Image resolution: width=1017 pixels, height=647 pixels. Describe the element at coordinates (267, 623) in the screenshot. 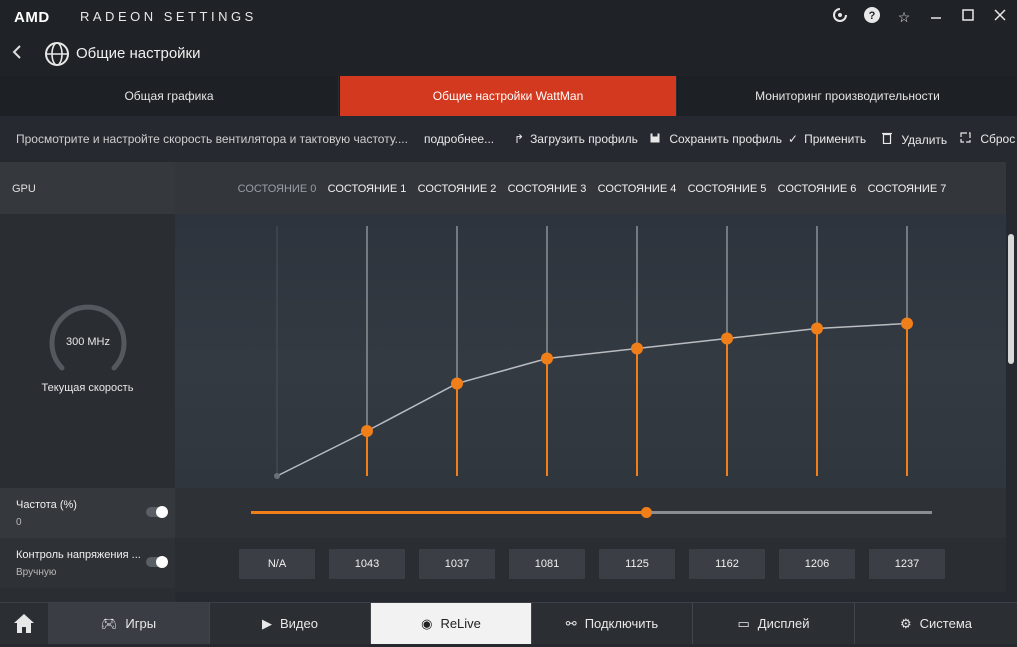

I see `play-icon: ▶` at that location.